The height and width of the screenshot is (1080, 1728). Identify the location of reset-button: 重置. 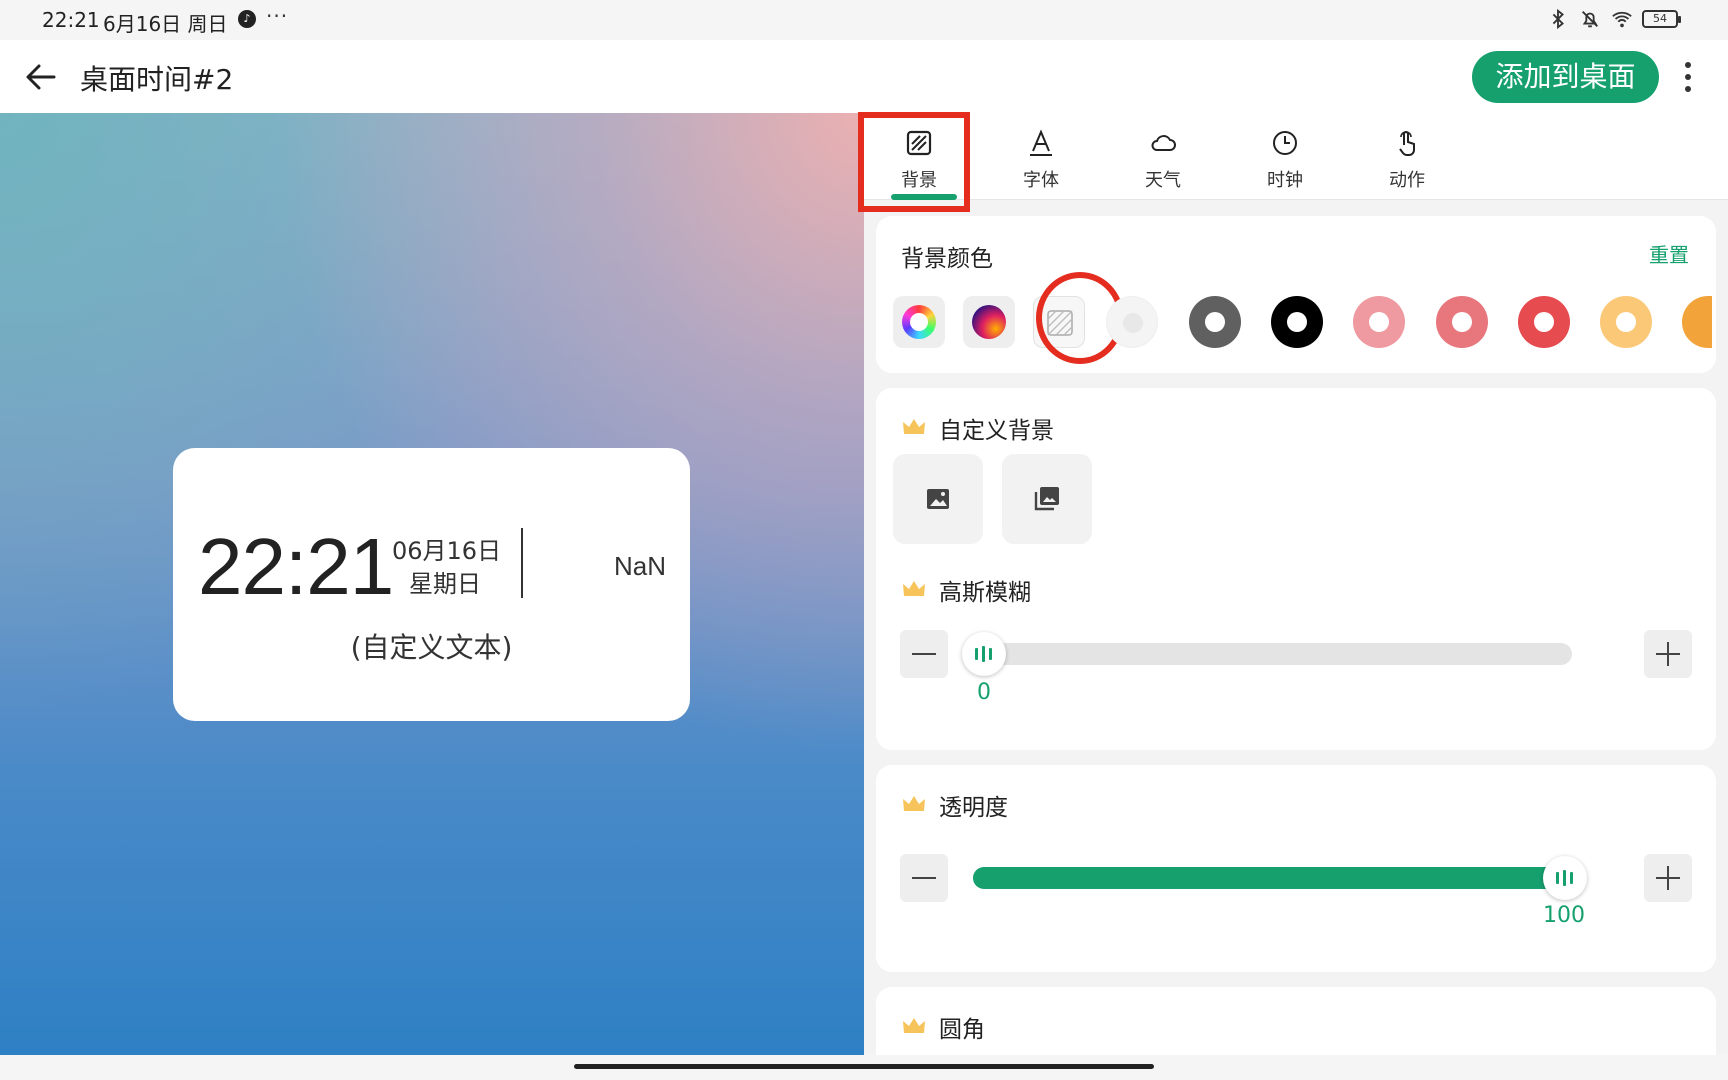
(1669, 253).